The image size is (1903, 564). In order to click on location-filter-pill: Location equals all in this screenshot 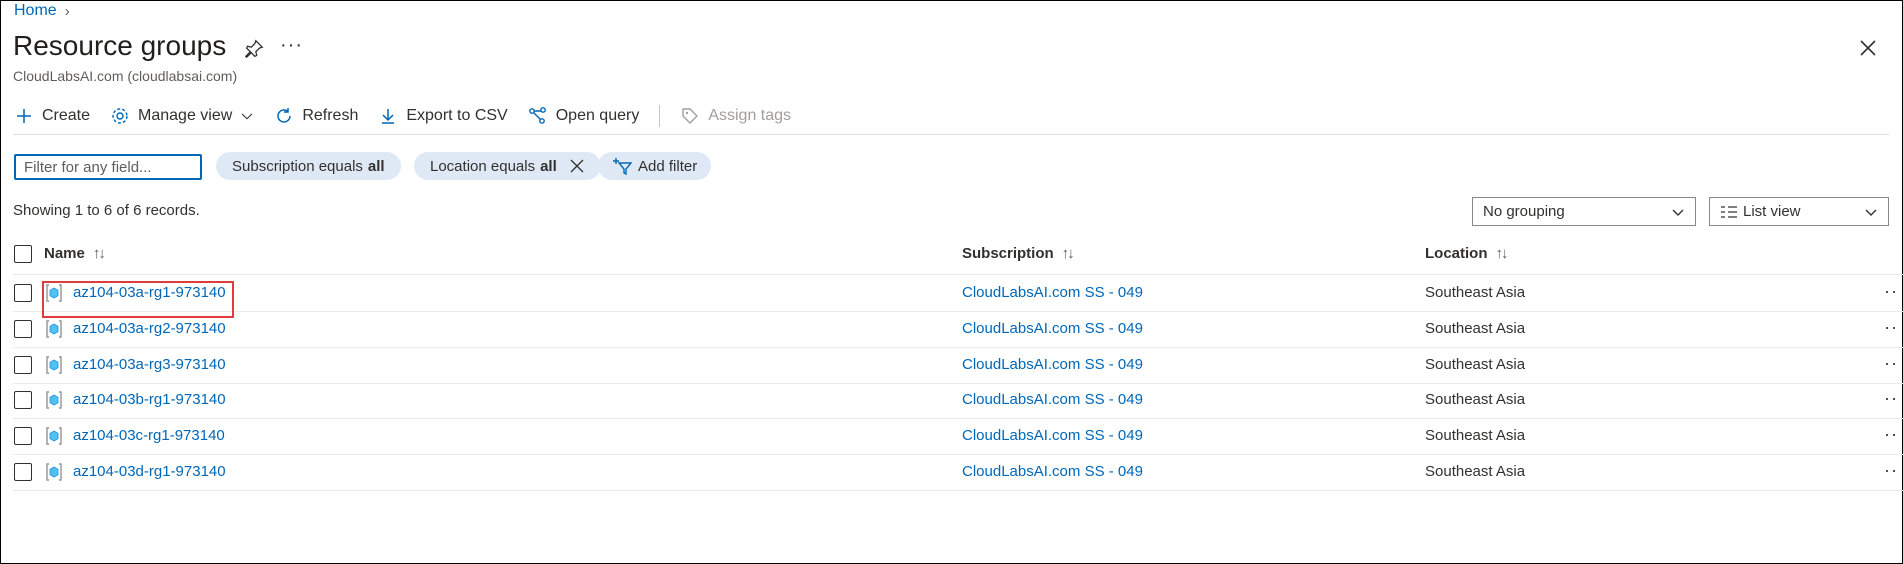, I will do `click(507, 166)`.